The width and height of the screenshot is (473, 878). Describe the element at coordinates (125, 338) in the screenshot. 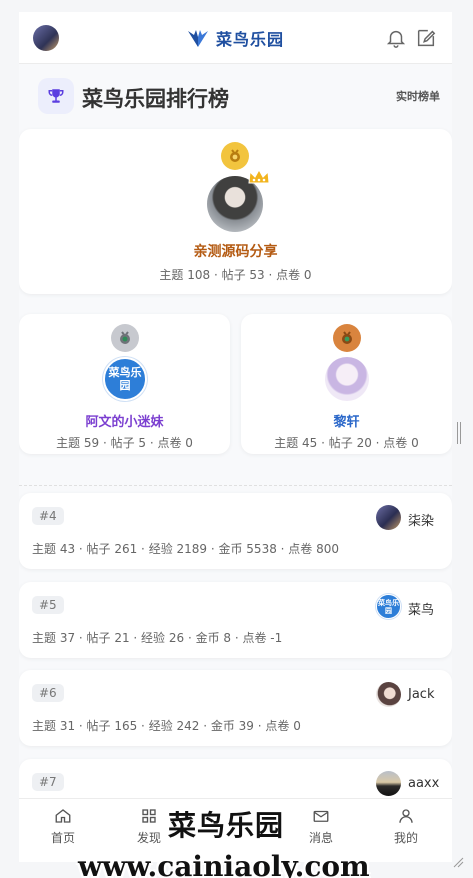

I see `silver-medal-icon` at that location.